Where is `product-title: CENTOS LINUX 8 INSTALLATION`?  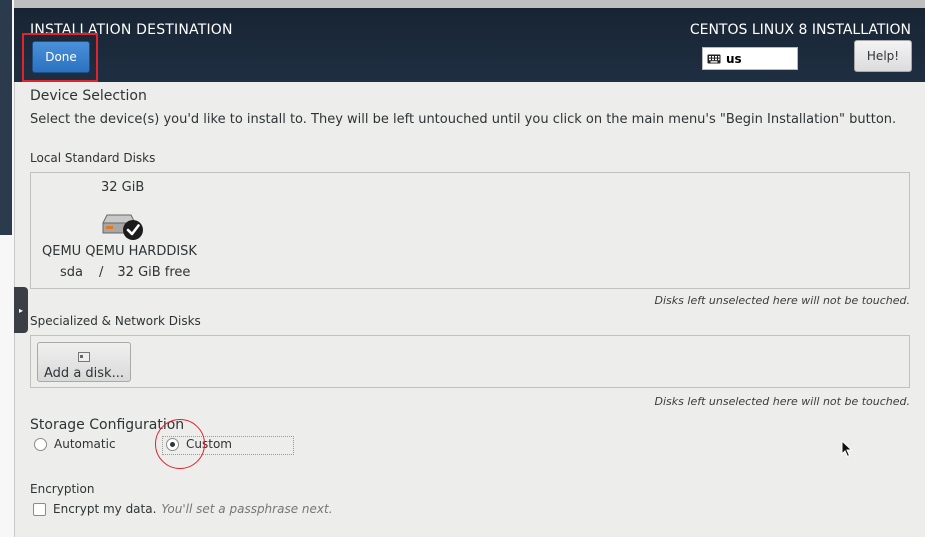
product-title: CENTOS LINUX 8 INSTALLATION is located at coordinates (800, 30).